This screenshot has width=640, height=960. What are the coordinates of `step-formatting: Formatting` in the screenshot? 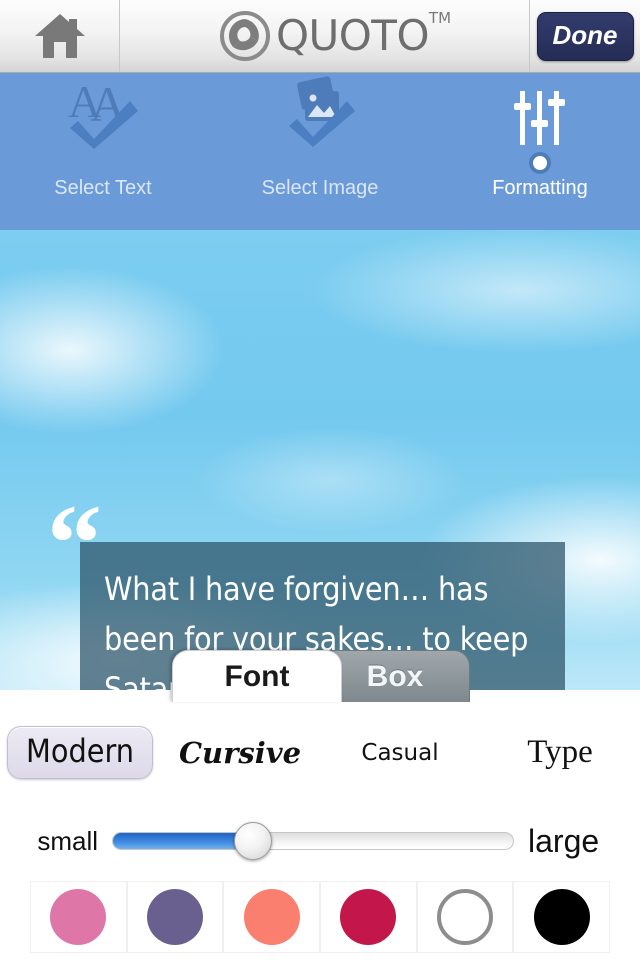 It's located at (540, 136).